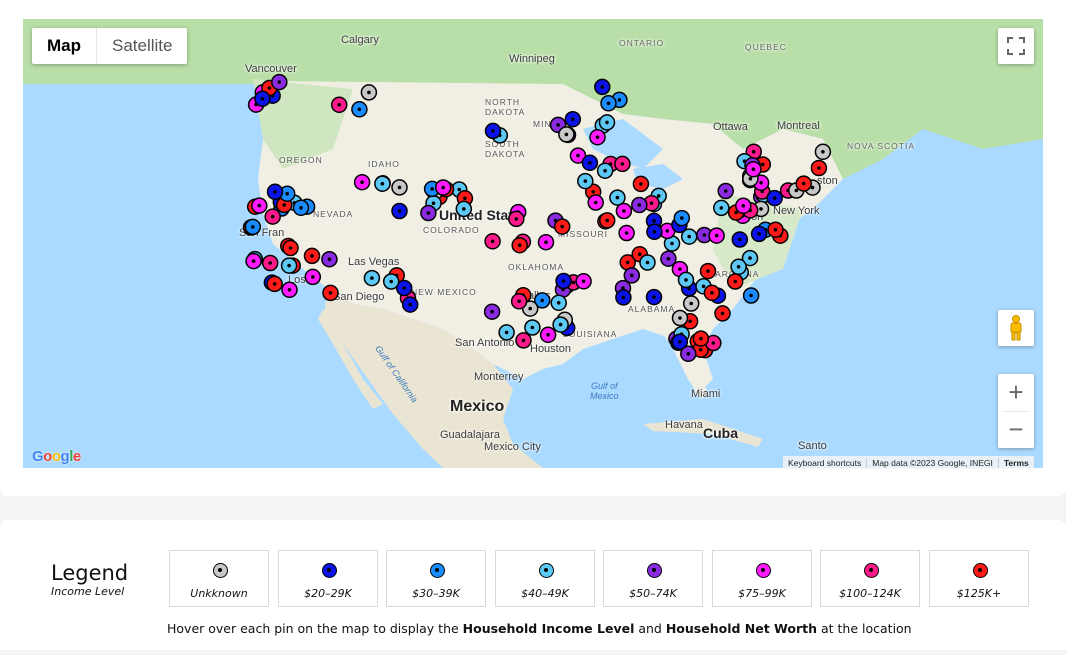  What do you see at coordinates (1016, 429) in the screenshot?
I see `zoom-out-button: −` at bounding box center [1016, 429].